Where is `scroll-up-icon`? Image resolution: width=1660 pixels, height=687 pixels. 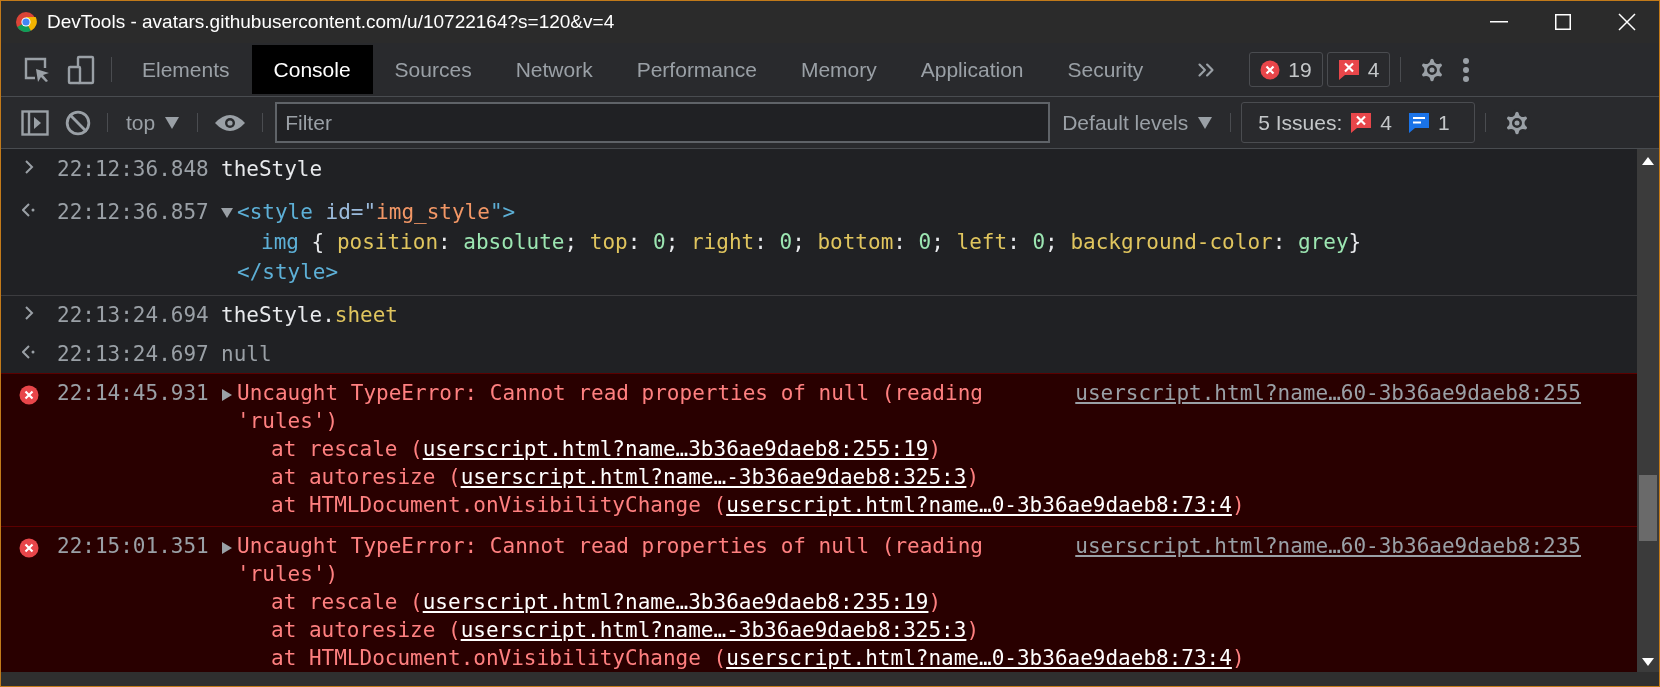 scroll-up-icon is located at coordinates (1648, 161).